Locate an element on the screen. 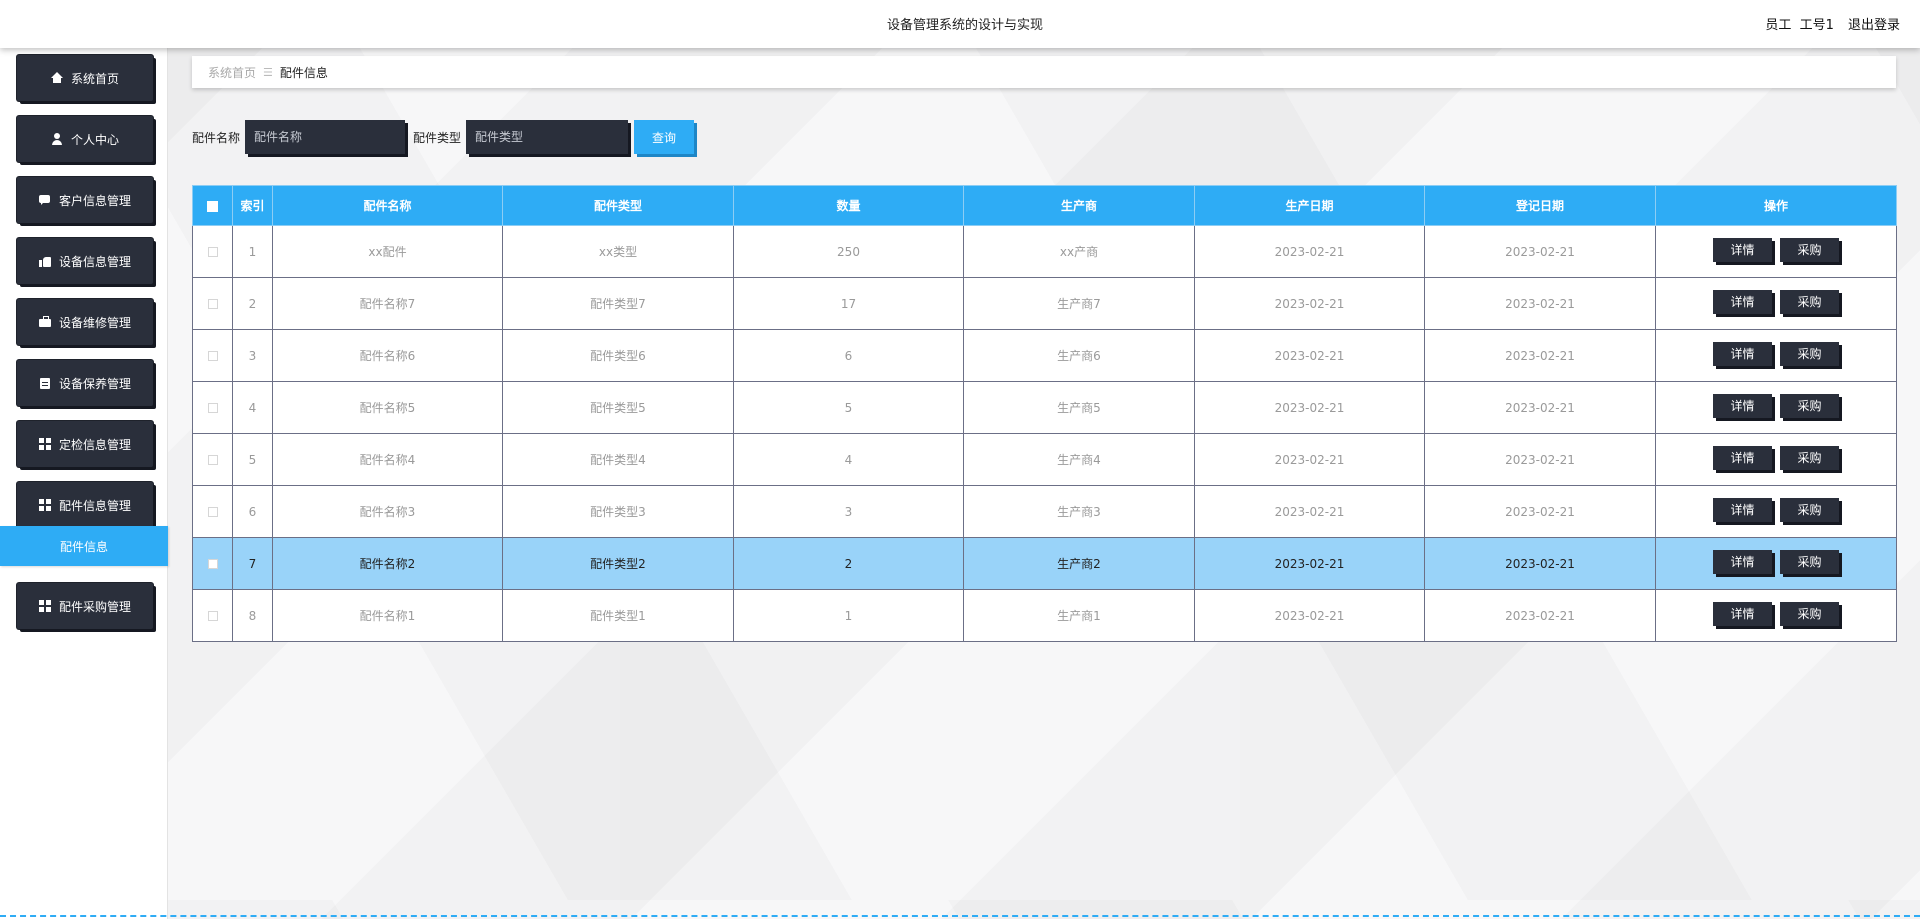 This screenshot has width=1920, height=919. column-header: 配件名称 is located at coordinates (387, 205).